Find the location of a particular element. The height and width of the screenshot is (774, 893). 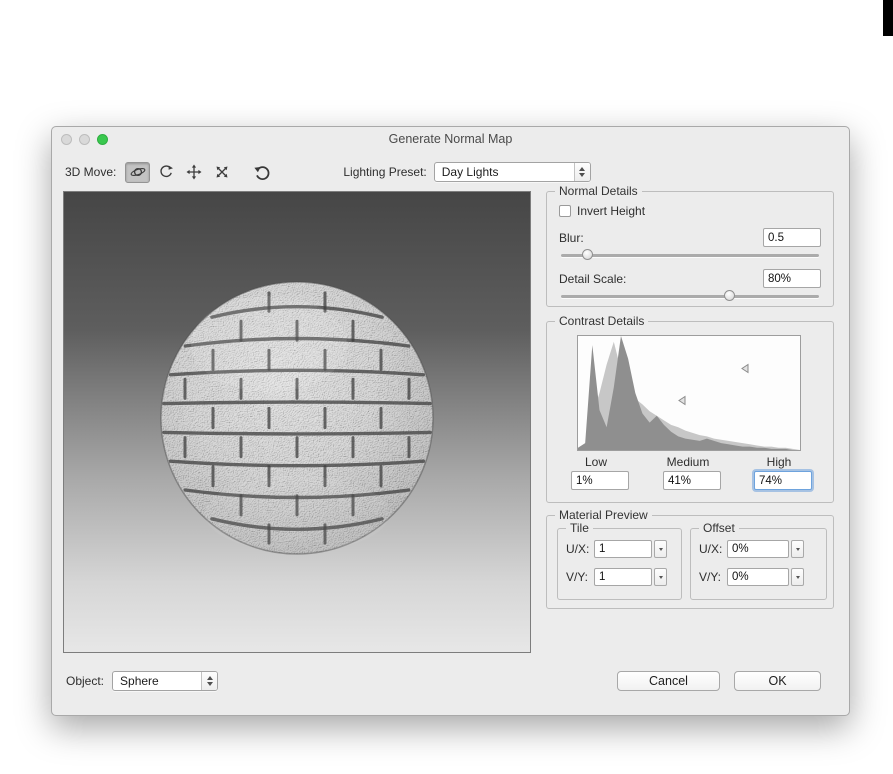

window-title: Generate Normal Map is located at coordinates (450, 139).